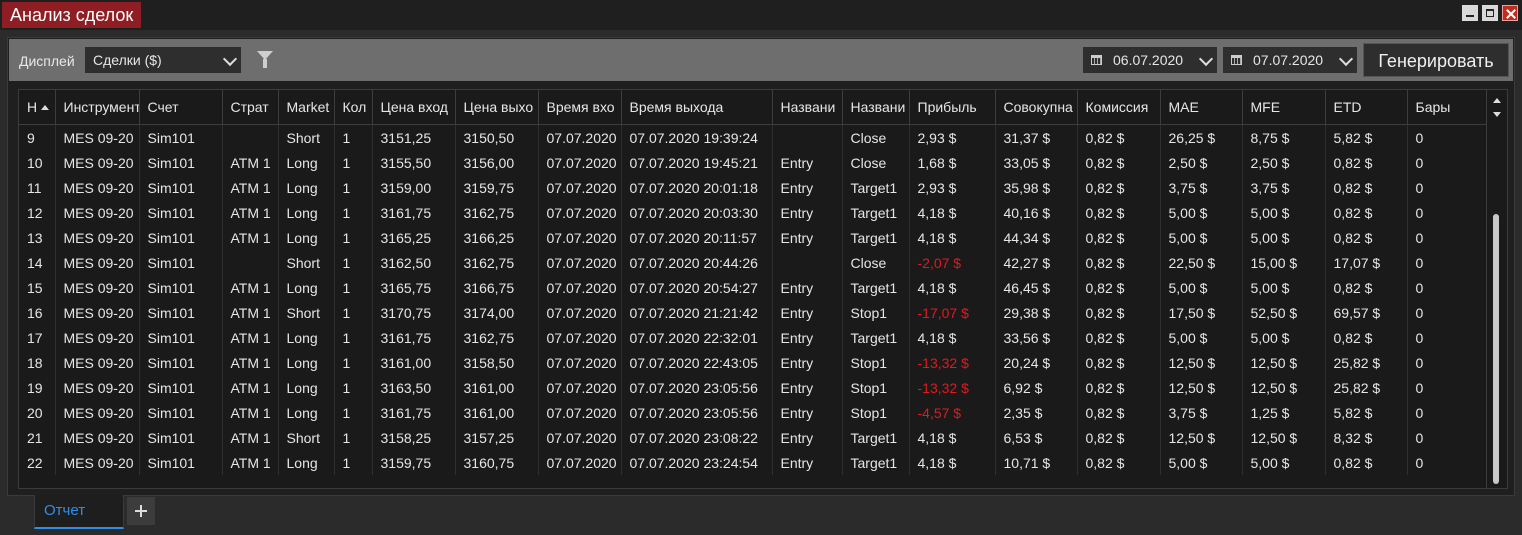 This screenshot has height=535, width=1522. What do you see at coordinates (37, 462) in the screenshot?
I see `table-cell: 22` at bounding box center [37, 462].